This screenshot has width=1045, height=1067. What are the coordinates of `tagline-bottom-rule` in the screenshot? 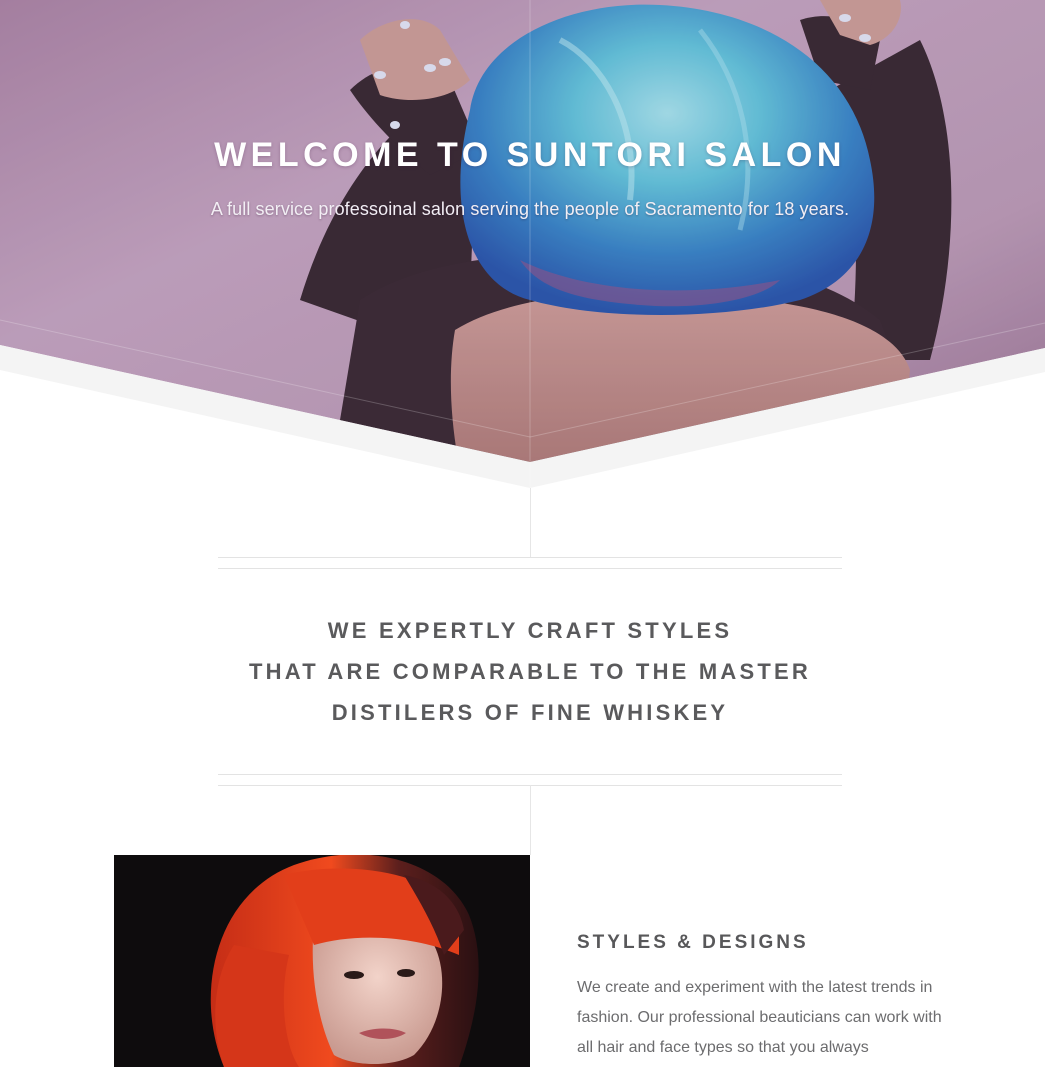 It's located at (530, 774).